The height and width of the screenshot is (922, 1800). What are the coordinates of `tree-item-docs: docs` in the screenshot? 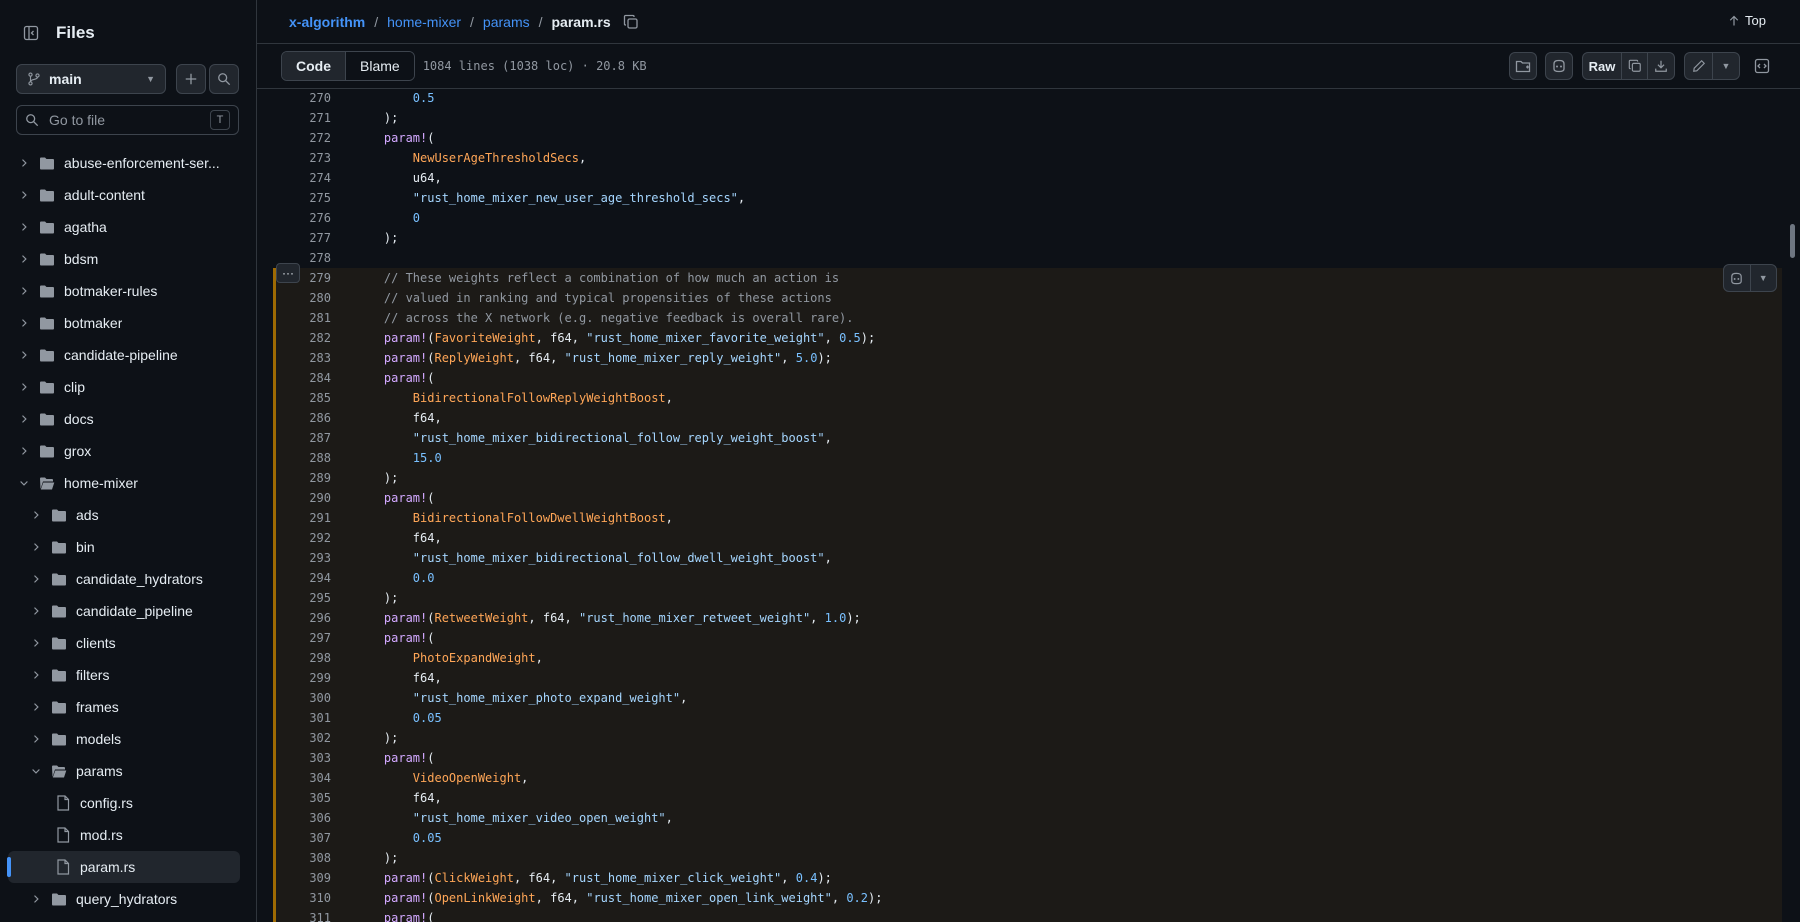 It's located at (124, 419).